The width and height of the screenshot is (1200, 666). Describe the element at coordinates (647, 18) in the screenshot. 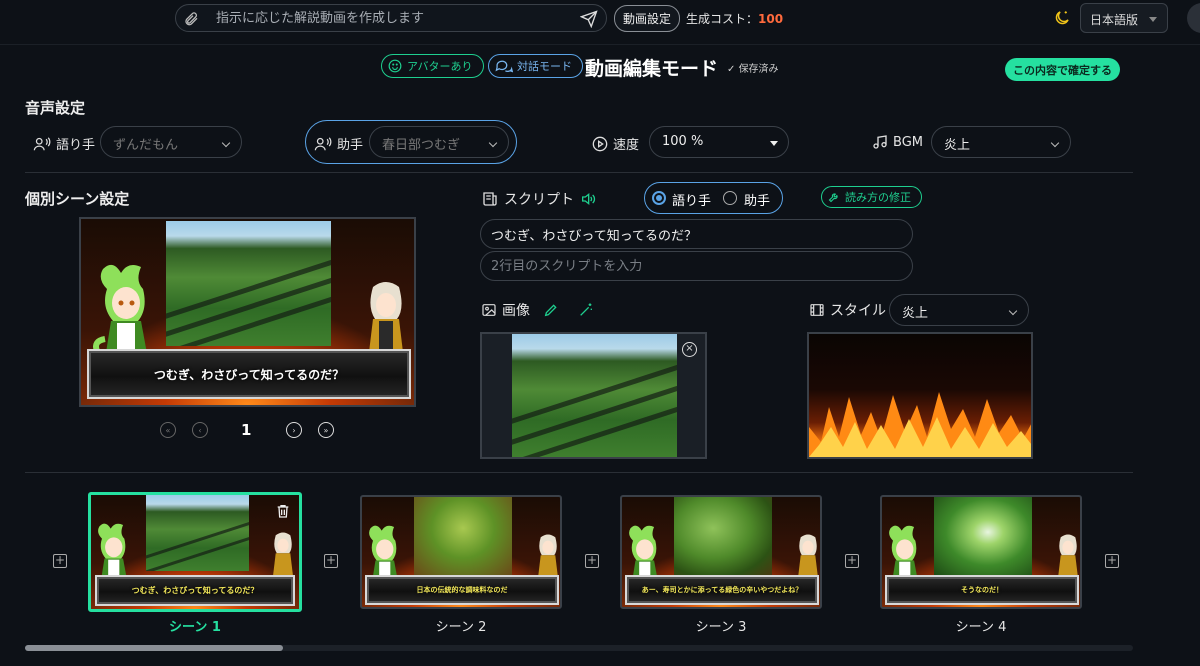

I see `video-settings-button: 動画設定` at that location.